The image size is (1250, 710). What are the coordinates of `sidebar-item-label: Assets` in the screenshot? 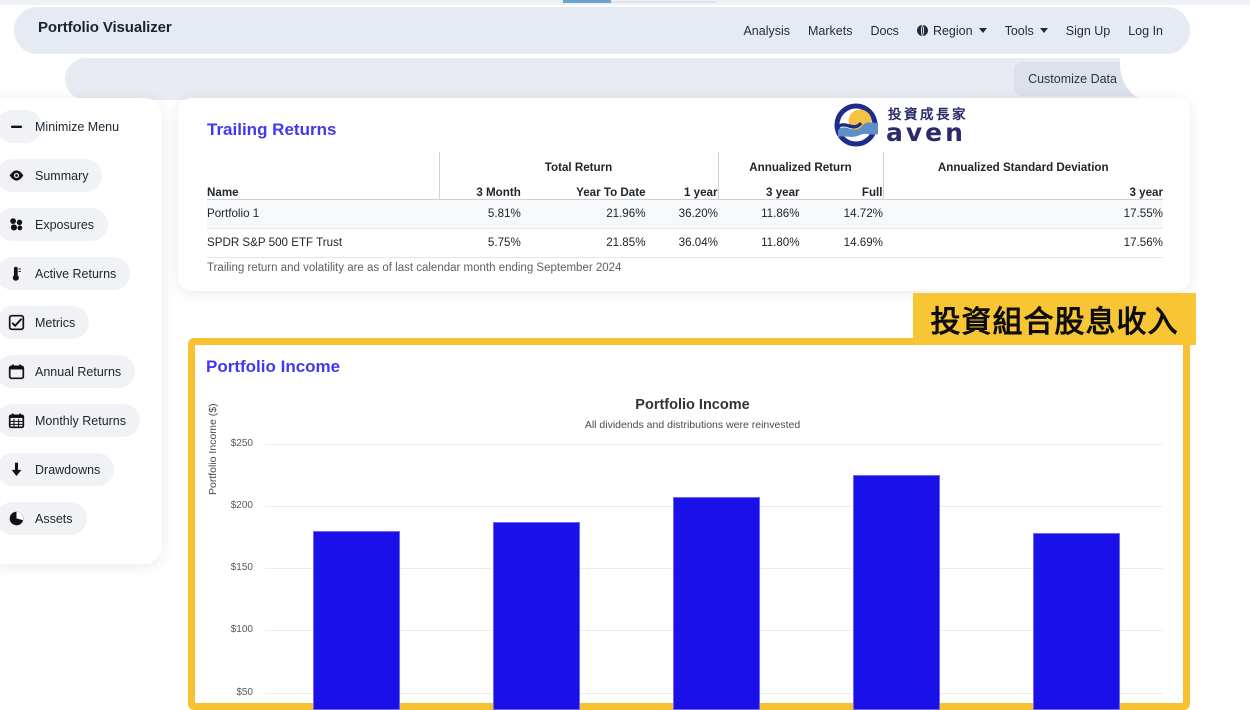 It's located at (54, 518).